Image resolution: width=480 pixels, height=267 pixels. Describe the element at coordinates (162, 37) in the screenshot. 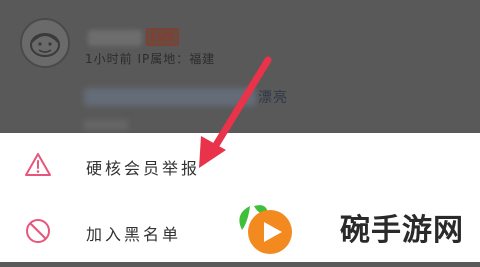

I see `level-badge: LV5` at that location.